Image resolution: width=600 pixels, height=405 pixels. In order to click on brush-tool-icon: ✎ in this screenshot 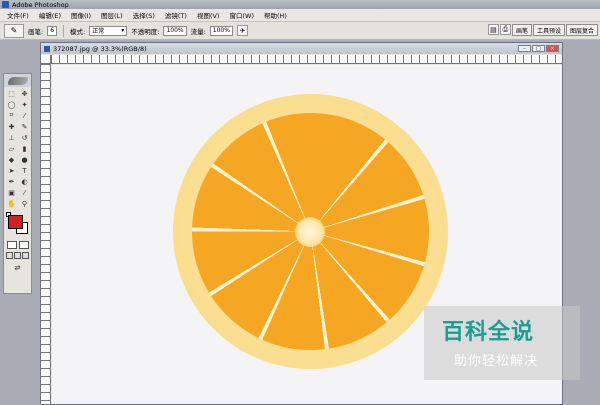, I will do `click(24, 126)`.